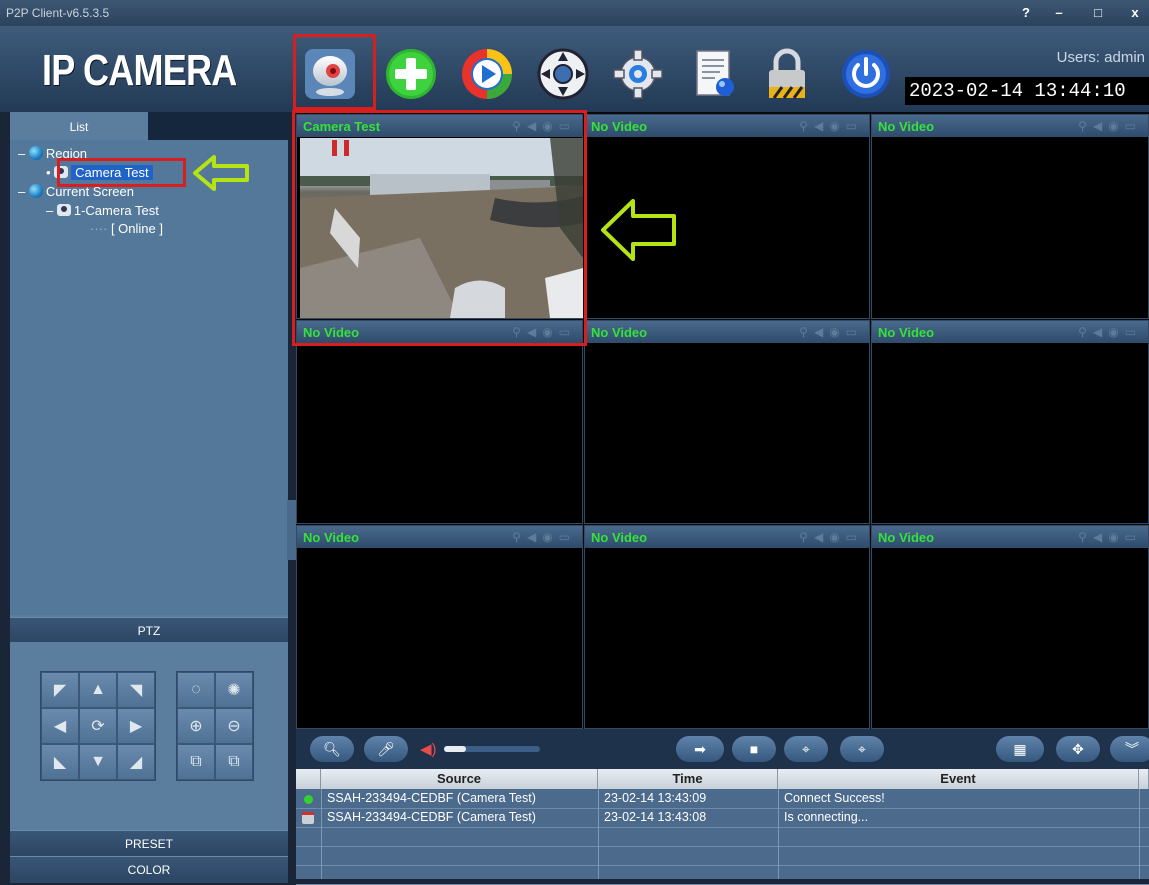 Image resolution: width=1149 pixels, height=885 pixels. What do you see at coordinates (136, 726) in the screenshot?
I see `ptz-right-button: ▶` at bounding box center [136, 726].